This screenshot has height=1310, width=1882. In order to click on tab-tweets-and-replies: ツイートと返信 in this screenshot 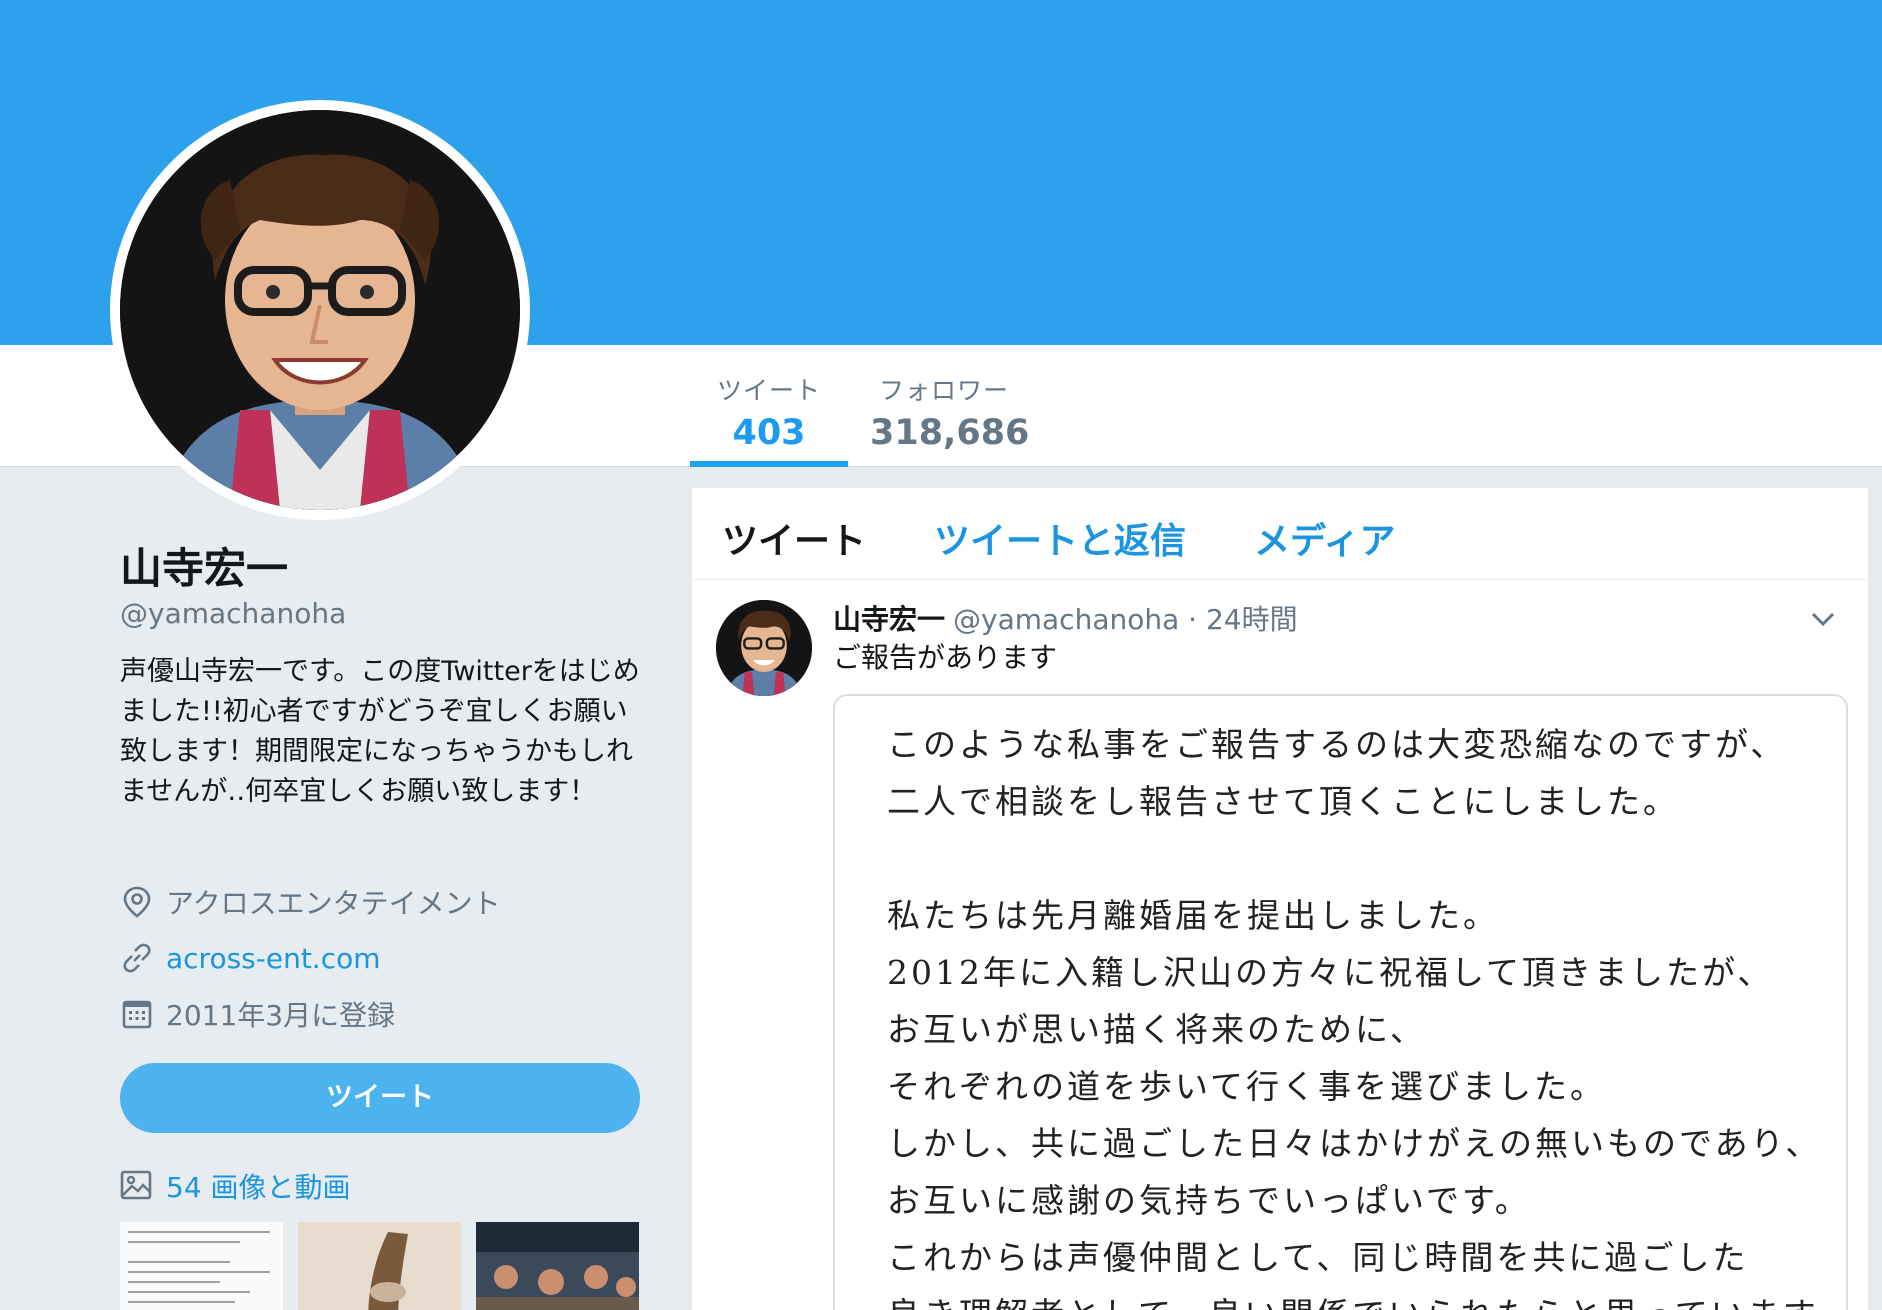, I will do `click(1060, 538)`.